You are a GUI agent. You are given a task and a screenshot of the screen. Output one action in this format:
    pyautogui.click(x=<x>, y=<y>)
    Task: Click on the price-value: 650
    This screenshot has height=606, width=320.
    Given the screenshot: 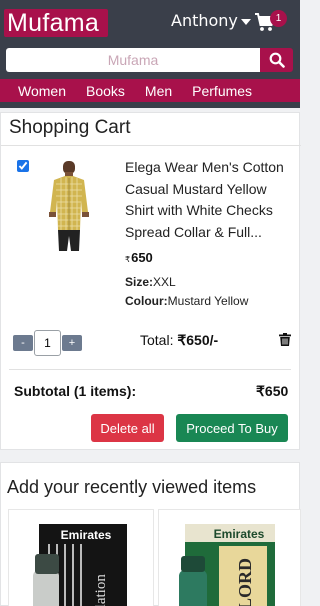 What is the action you would take?
    pyautogui.click(x=142, y=257)
    